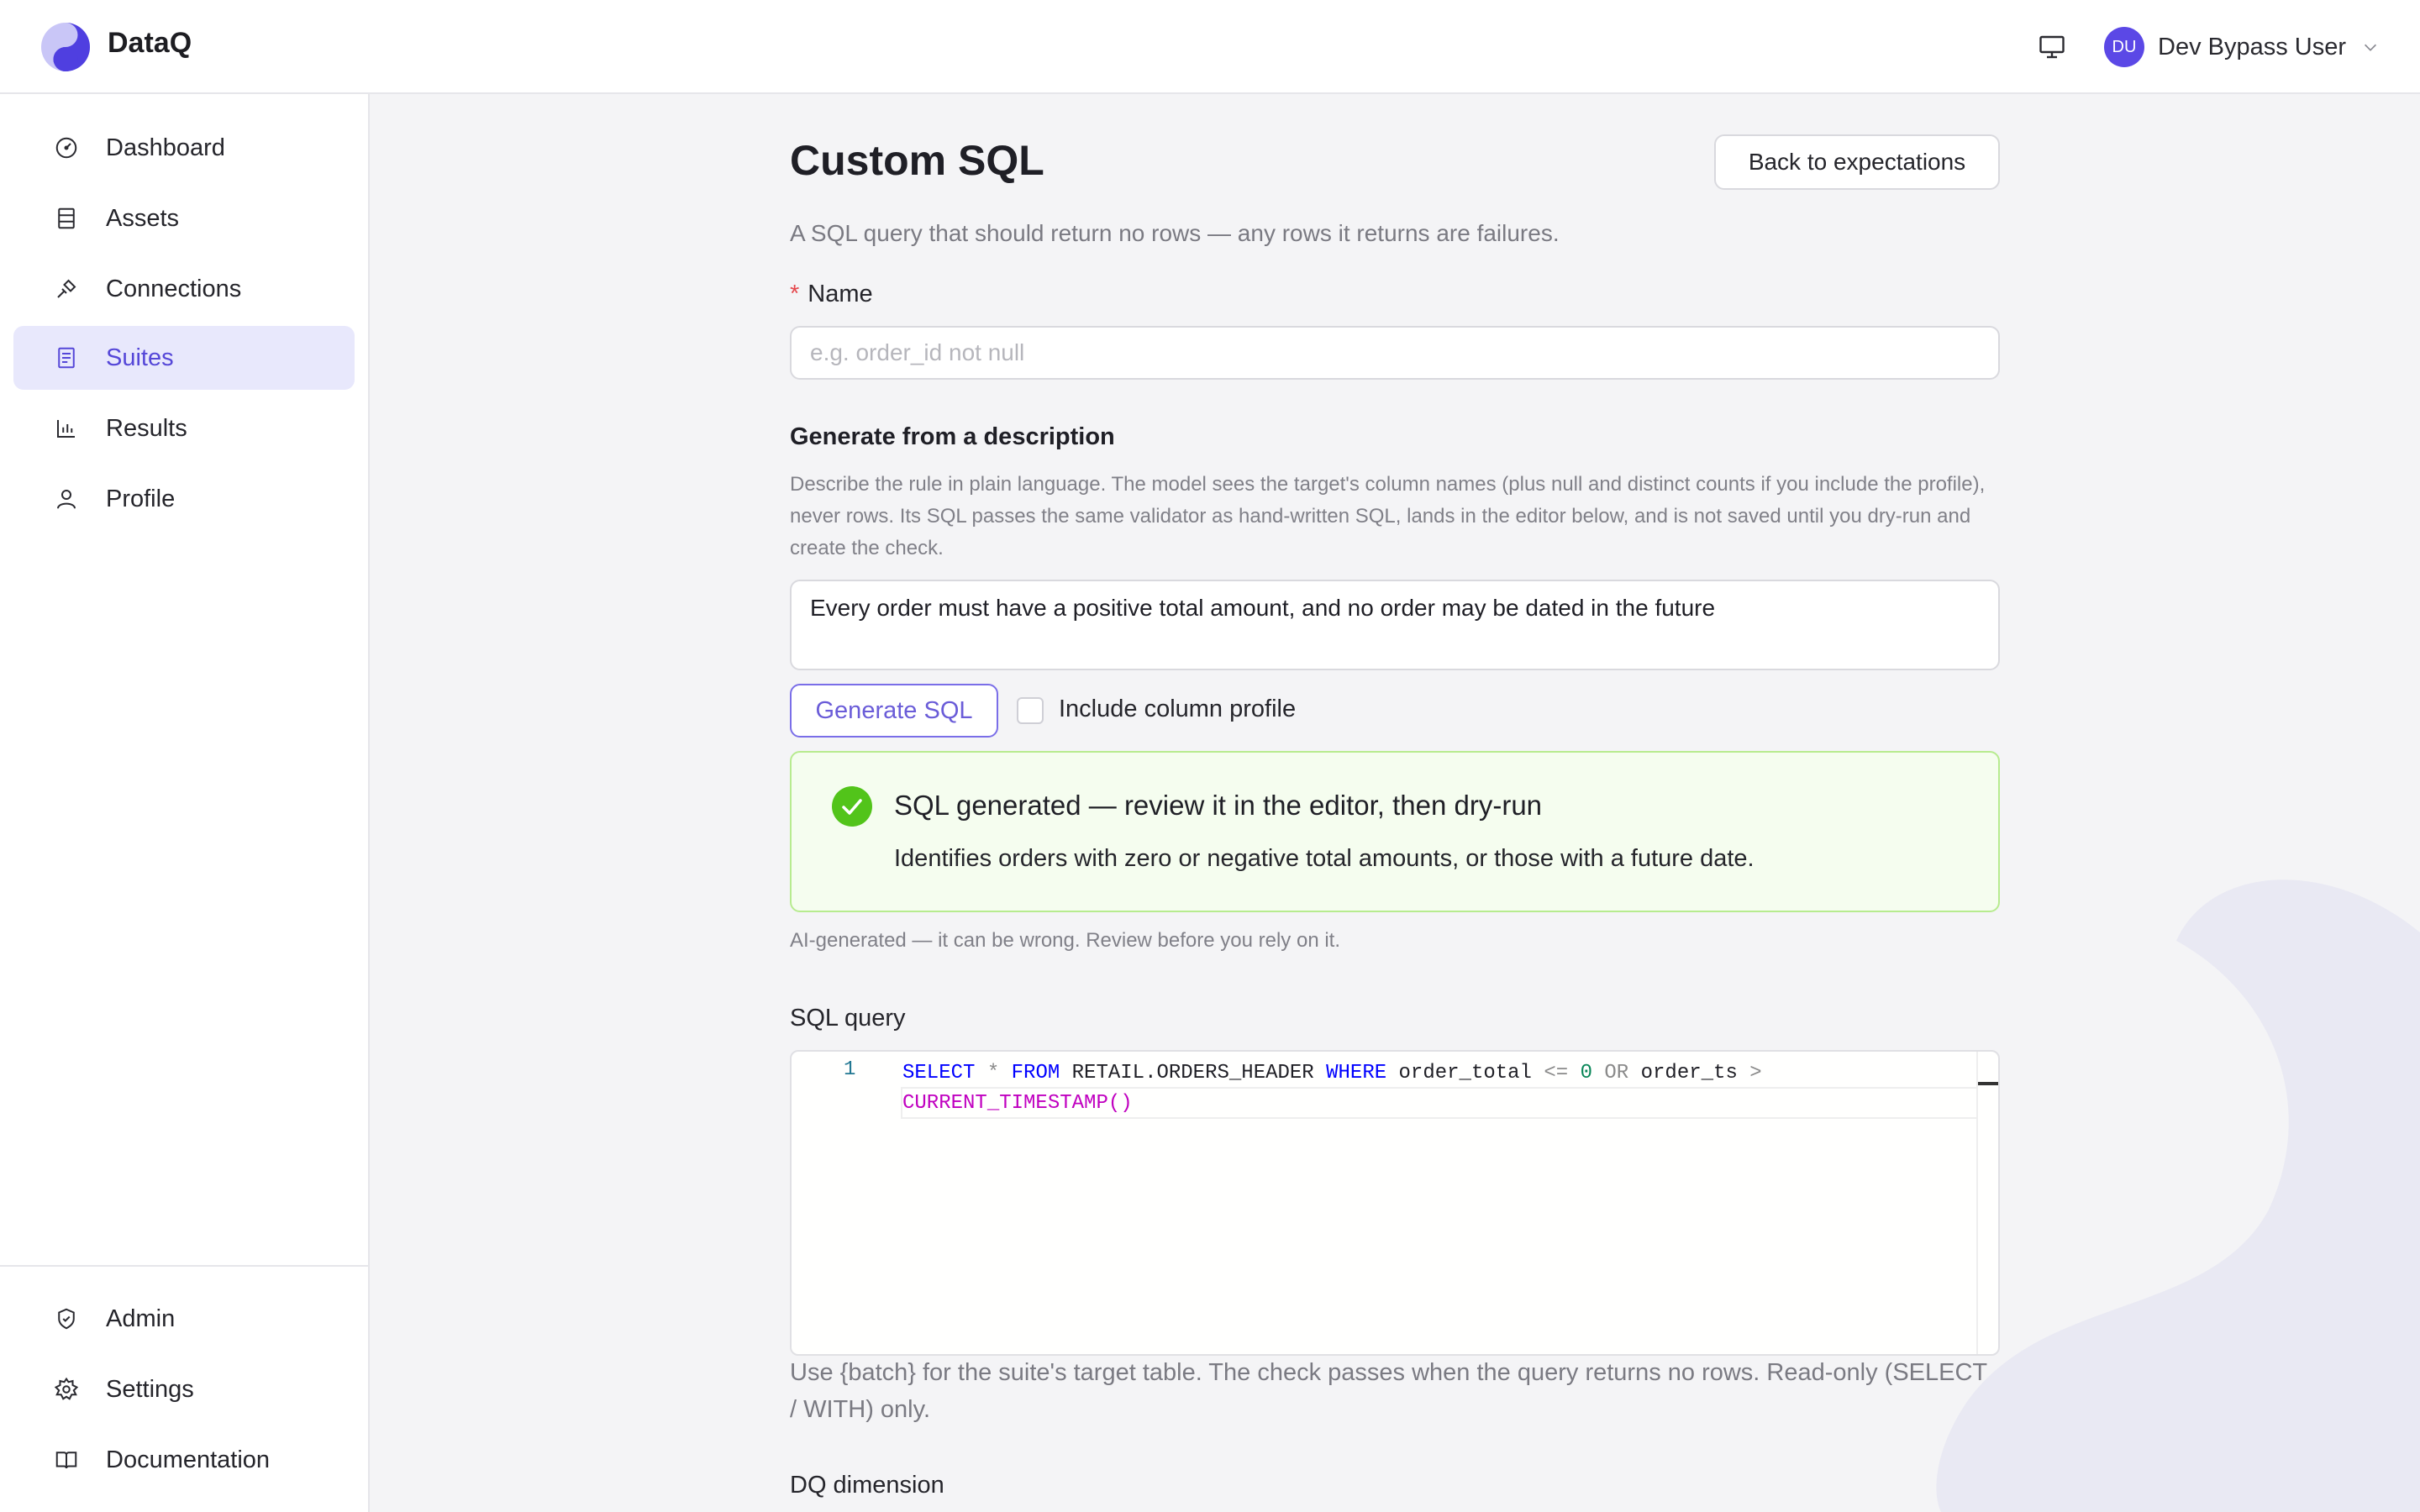 This screenshot has height=1512, width=2420. What do you see at coordinates (66, 358) in the screenshot?
I see `suites-icon` at bounding box center [66, 358].